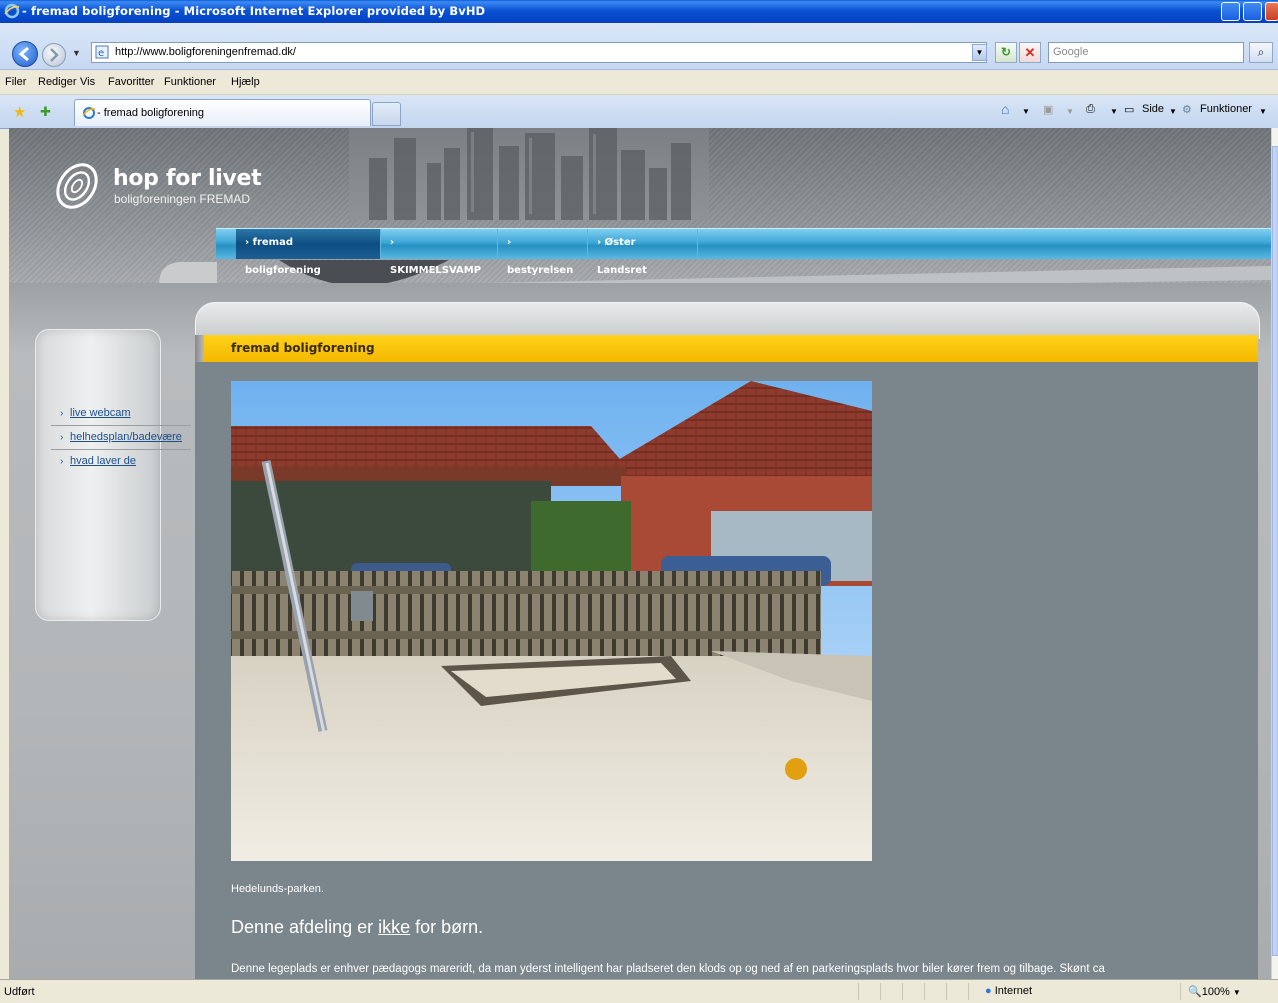  What do you see at coordinates (727, 320) in the screenshot?
I see `content-panel-top` at bounding box center [727, 320].